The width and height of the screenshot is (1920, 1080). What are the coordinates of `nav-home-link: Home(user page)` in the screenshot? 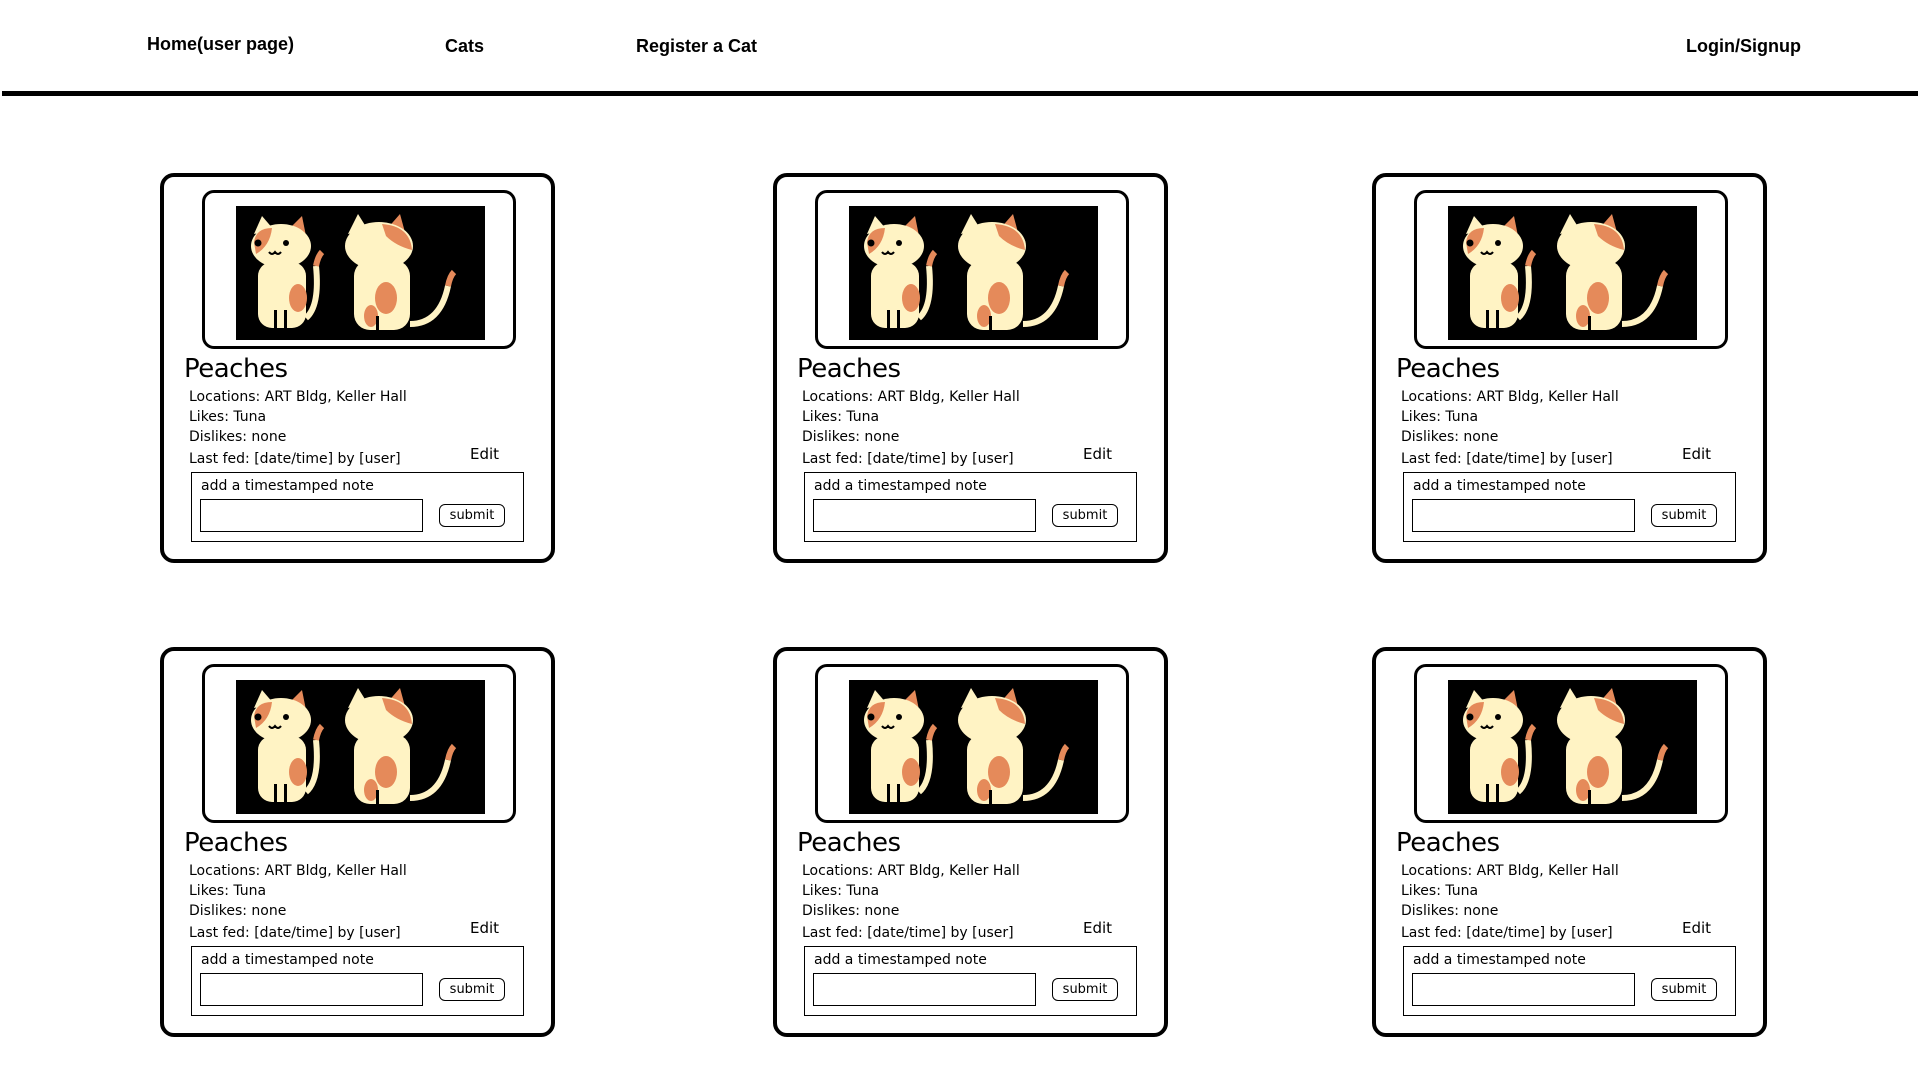 It's located at (220, 44).